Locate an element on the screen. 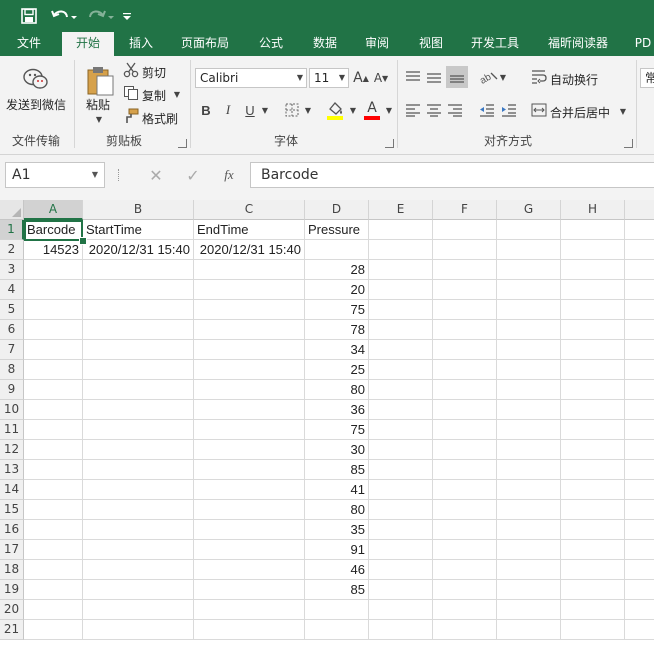 The image size is (654, 645). save-icon is located at coordinates (29, 16).